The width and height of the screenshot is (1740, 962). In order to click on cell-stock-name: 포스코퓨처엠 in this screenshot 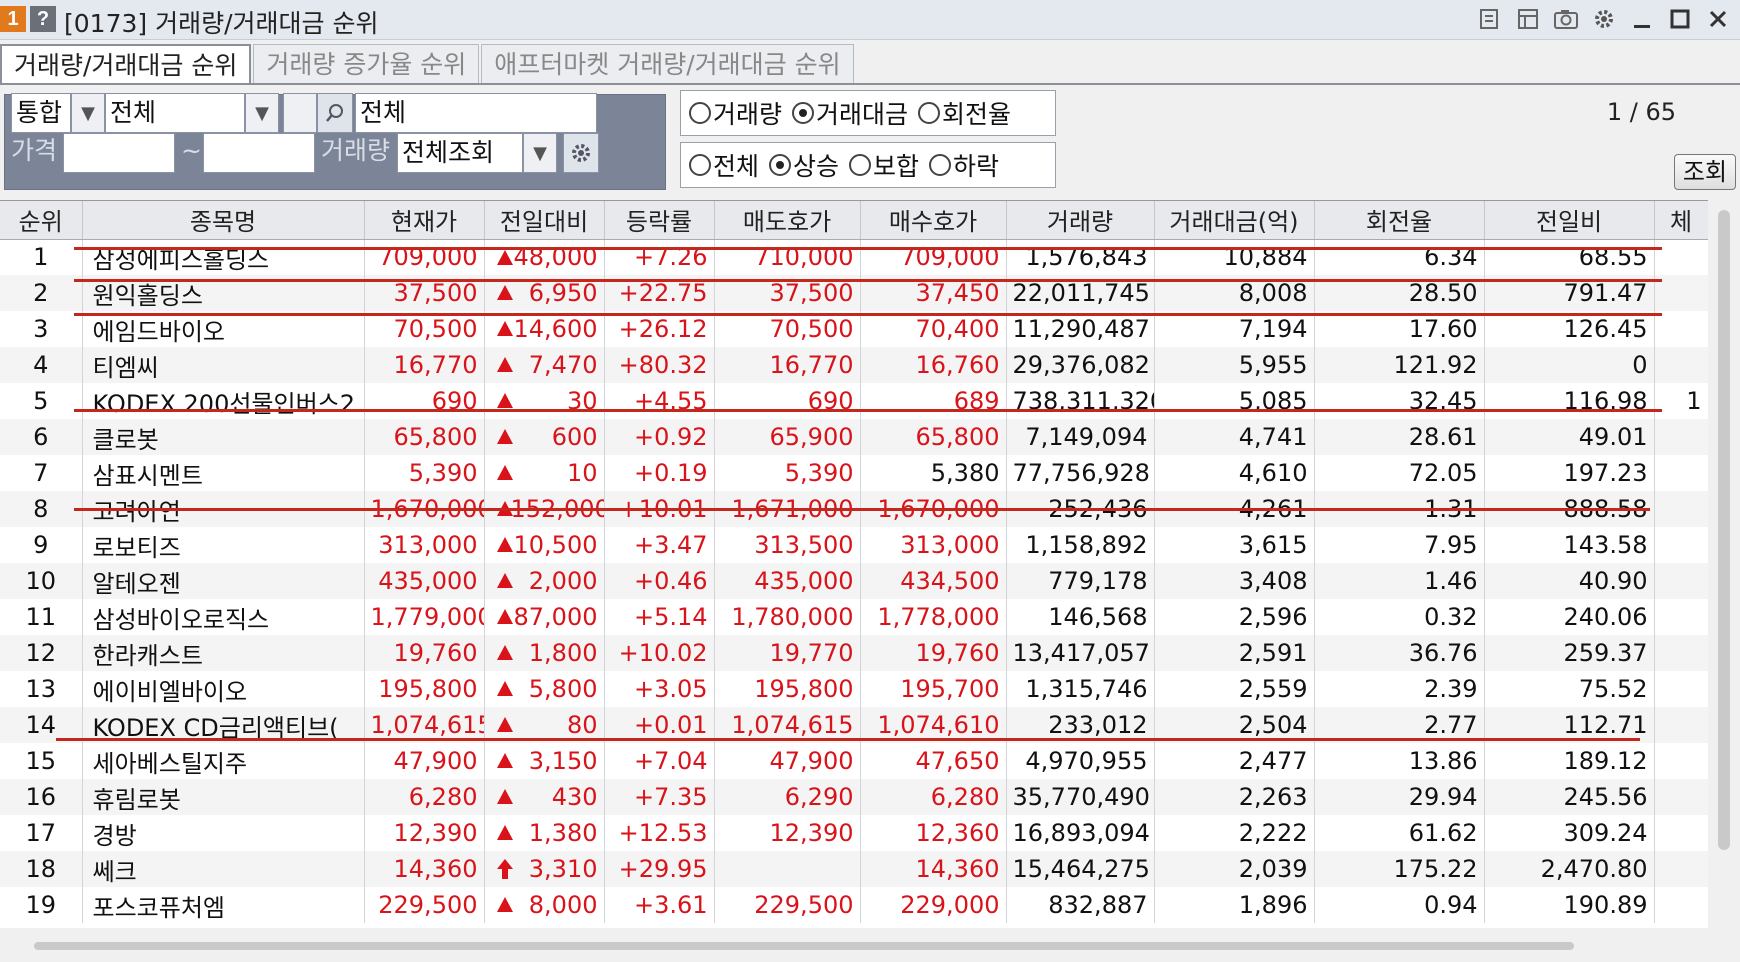, I will do `click(223, 905)`.